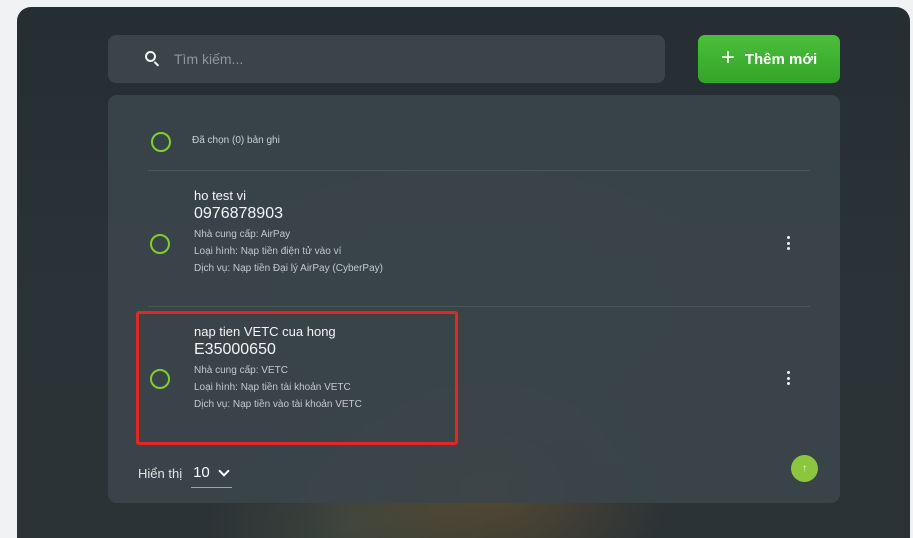 Image resolution: width=913 pixels, height=538 pixels. I want to click on record-select-radio, so click(160, 244).